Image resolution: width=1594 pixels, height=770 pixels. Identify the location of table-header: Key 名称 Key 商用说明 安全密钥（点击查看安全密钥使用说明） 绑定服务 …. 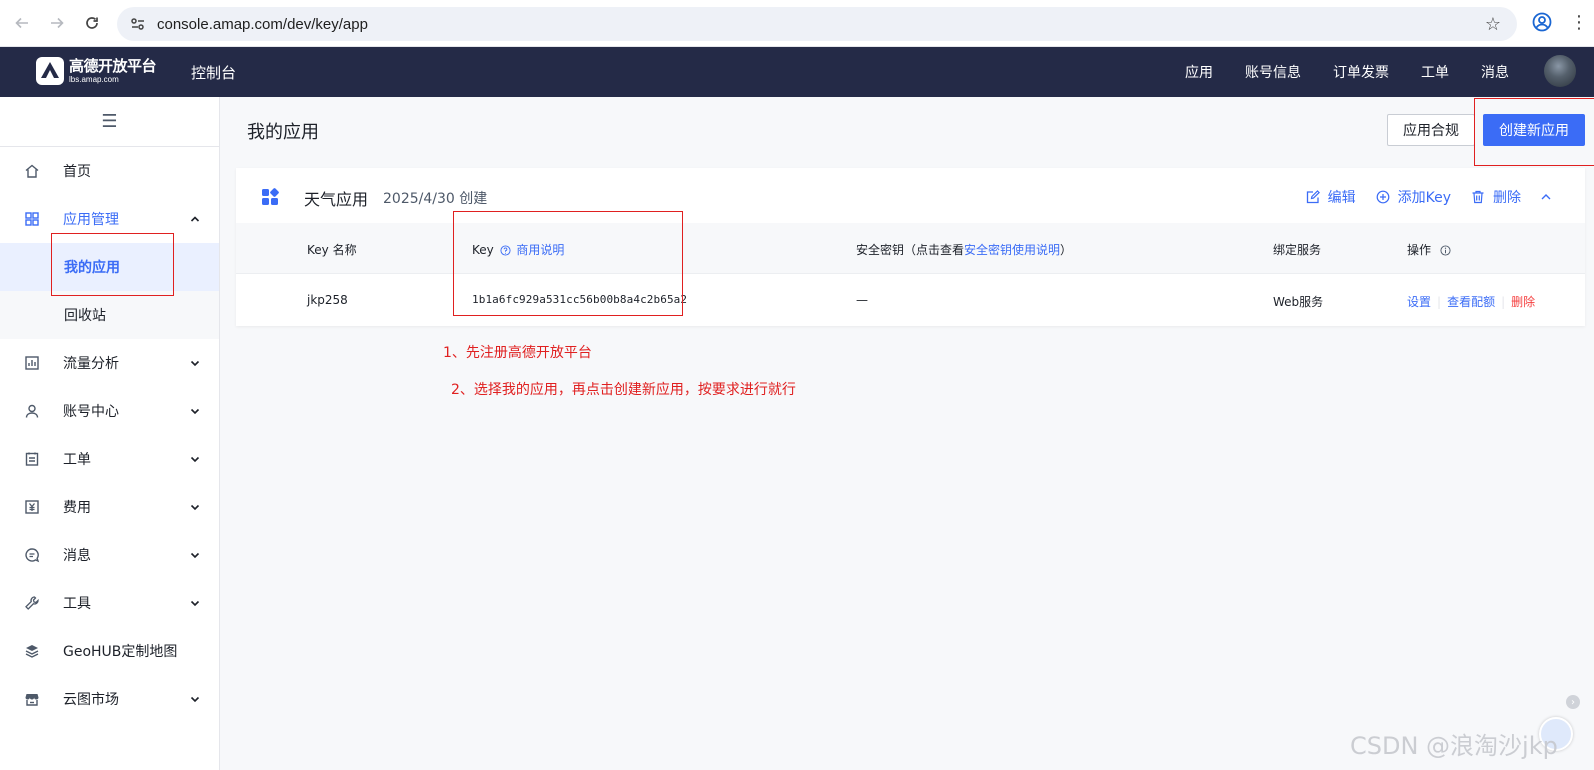
(910, 248).